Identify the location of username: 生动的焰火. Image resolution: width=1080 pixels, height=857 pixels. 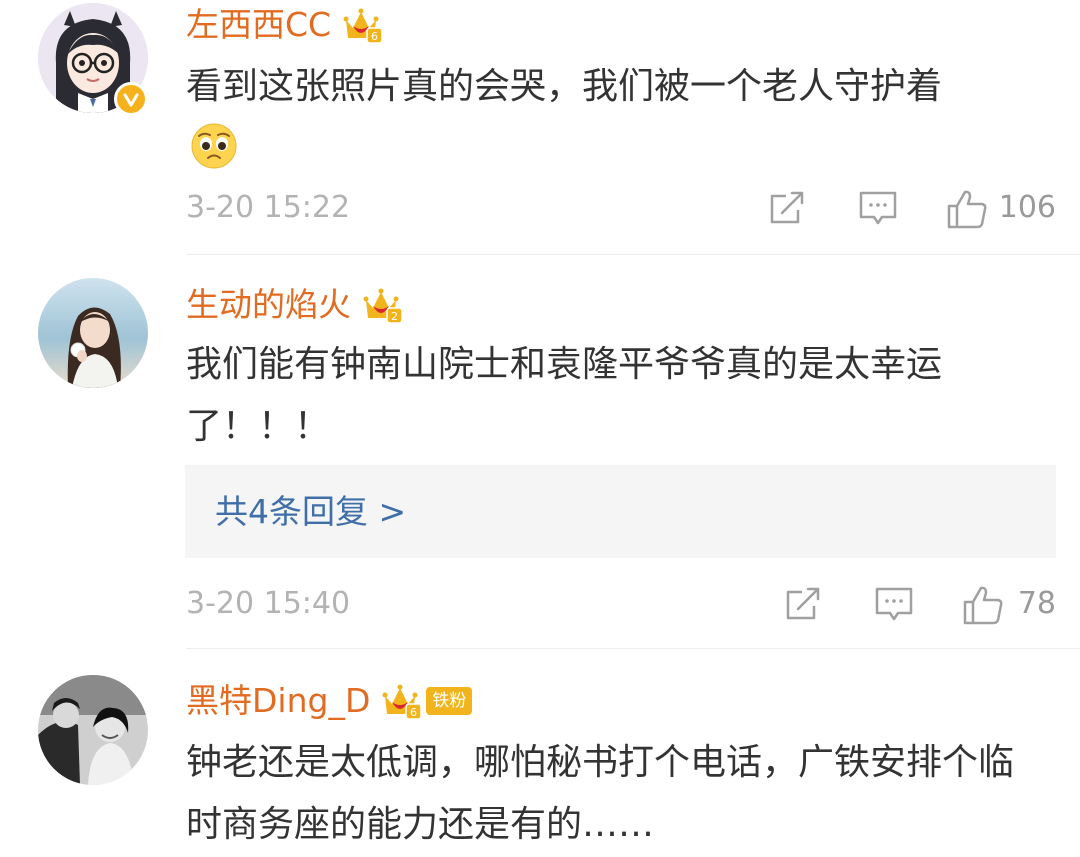
(268, 305).